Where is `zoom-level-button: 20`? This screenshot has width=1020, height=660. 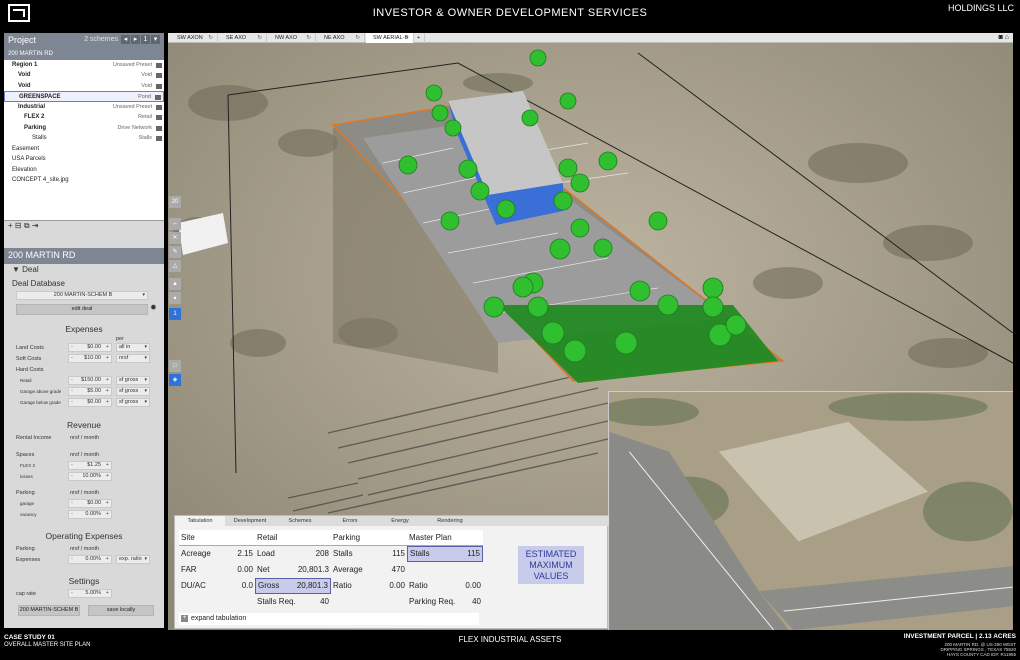 zoom-level-button: 20 is located at coordinates (175, 202).